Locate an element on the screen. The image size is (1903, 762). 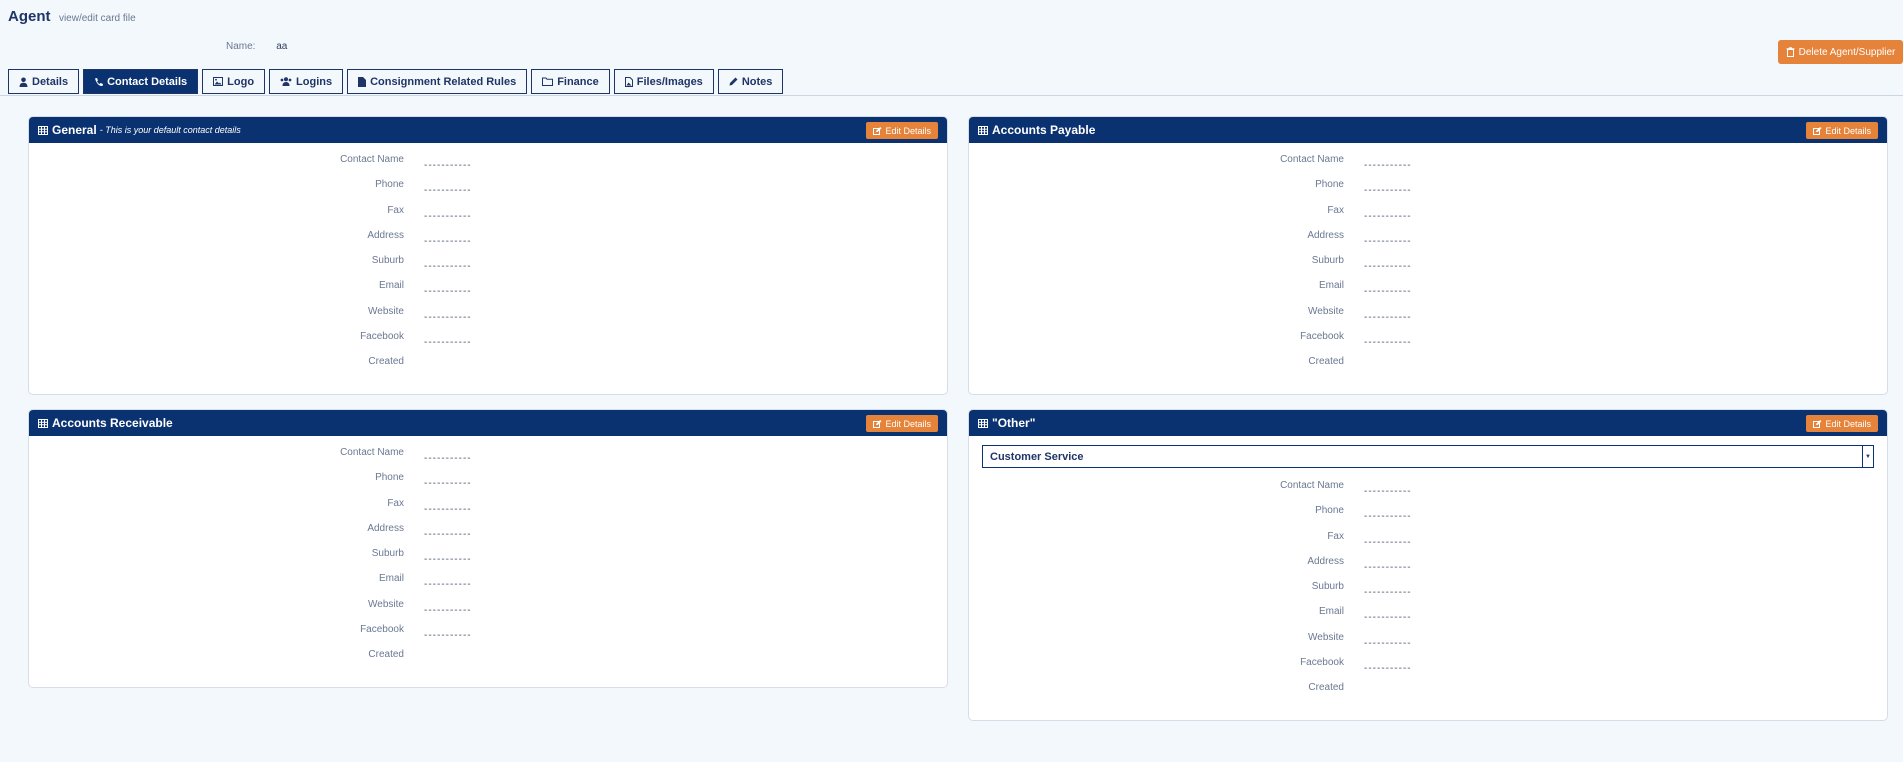
panel-header: Accounts Payable Edit Details is located at coordinates (1428, 130).